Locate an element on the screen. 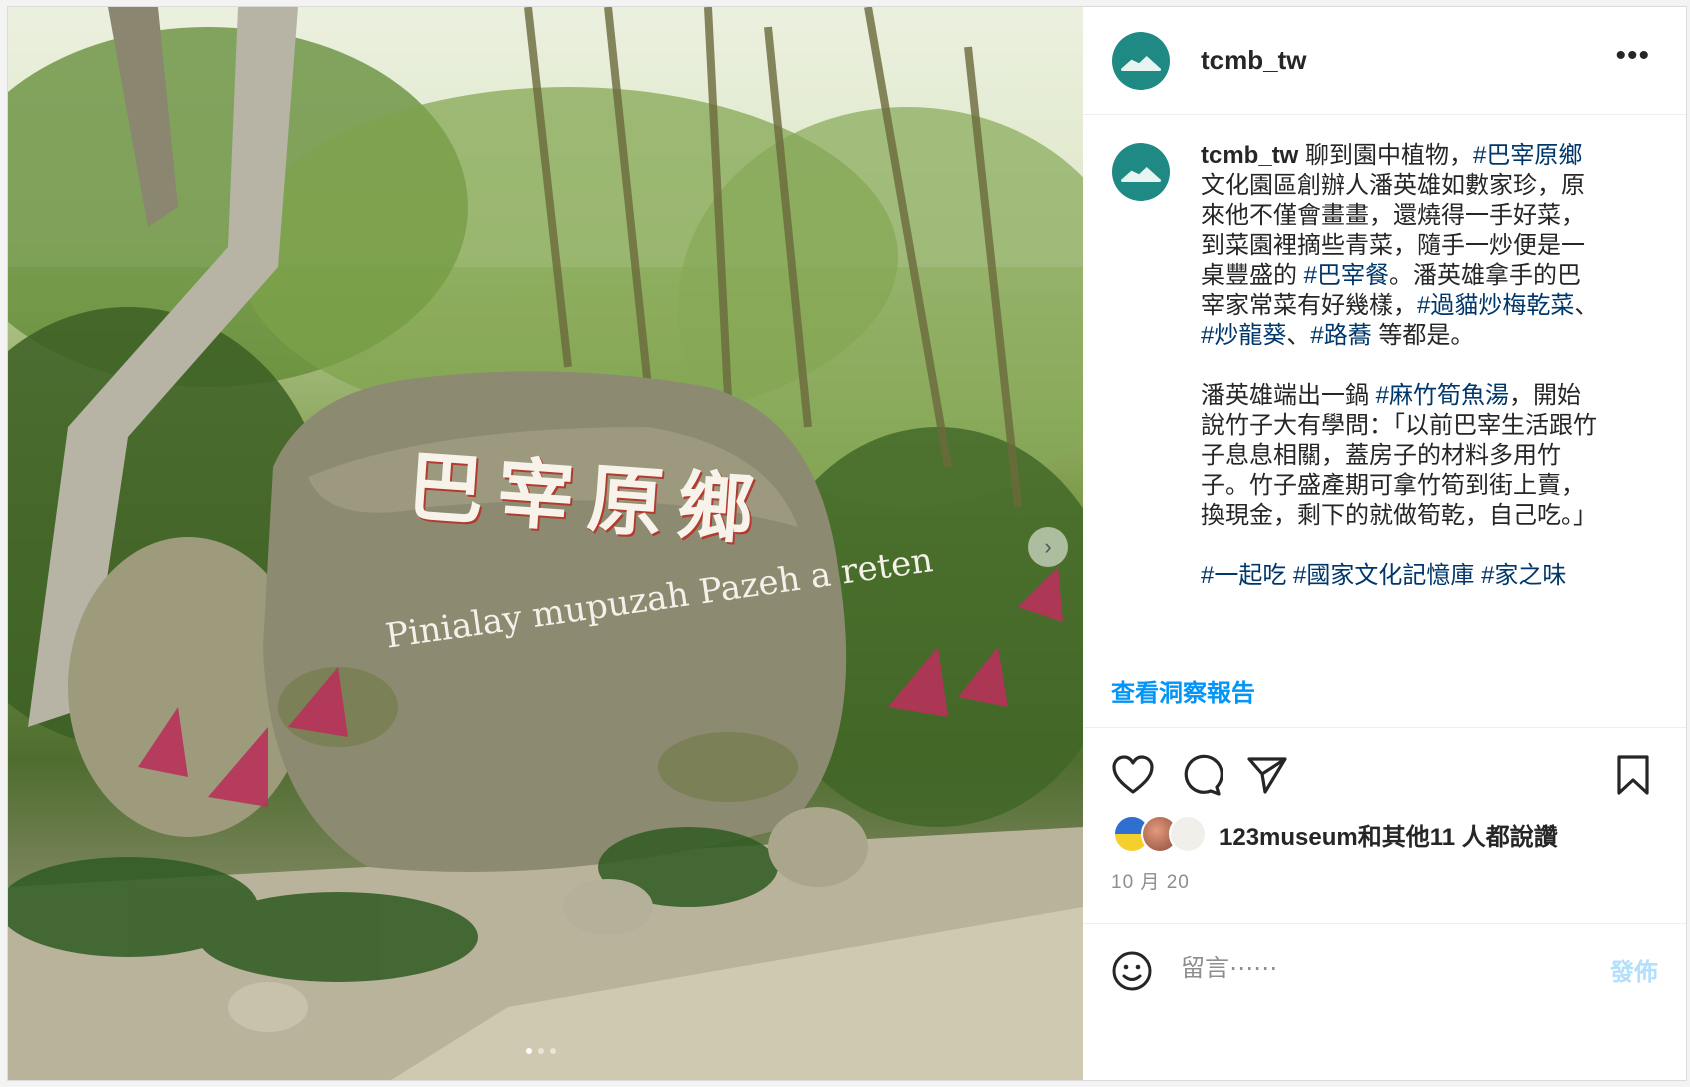  comment-icon is located at coordinates (1204, 775).